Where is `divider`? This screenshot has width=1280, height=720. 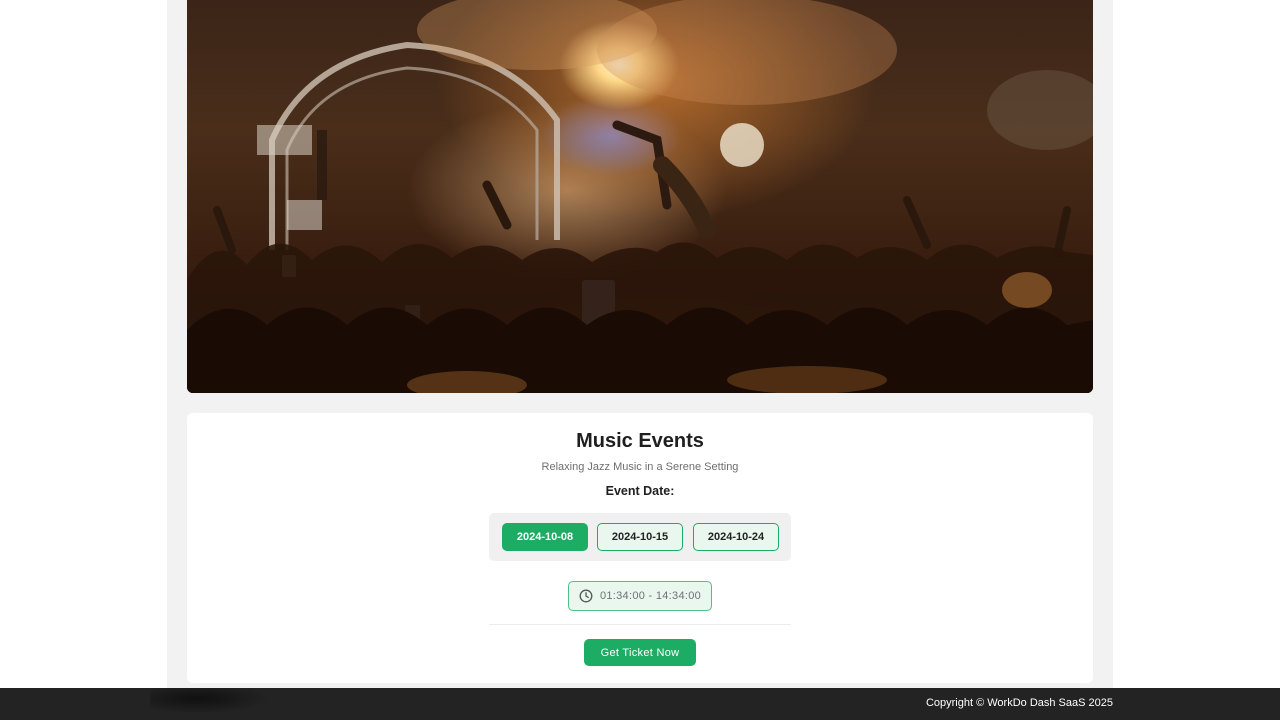 divider is located at coordinates (640, 624).